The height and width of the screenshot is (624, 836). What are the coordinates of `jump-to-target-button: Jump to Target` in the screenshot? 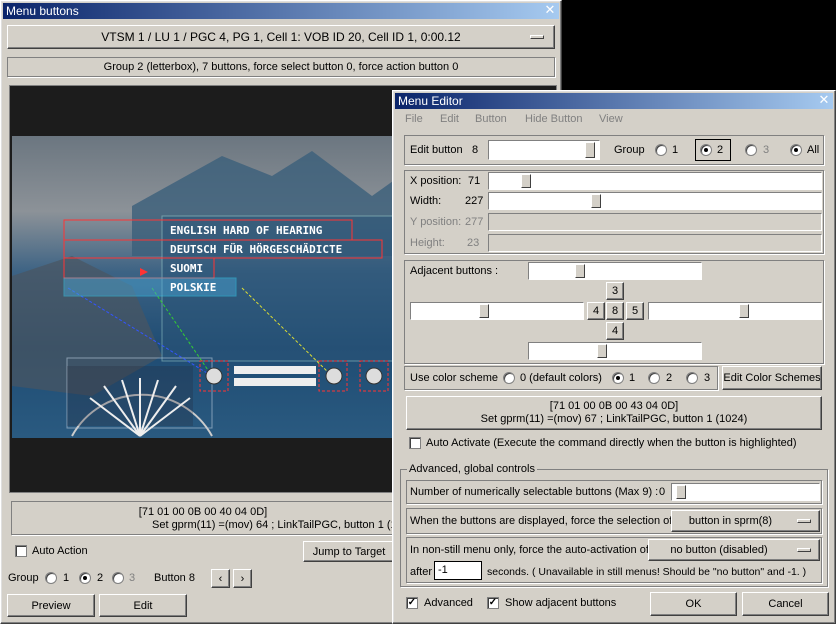 It's located at (349, 551).